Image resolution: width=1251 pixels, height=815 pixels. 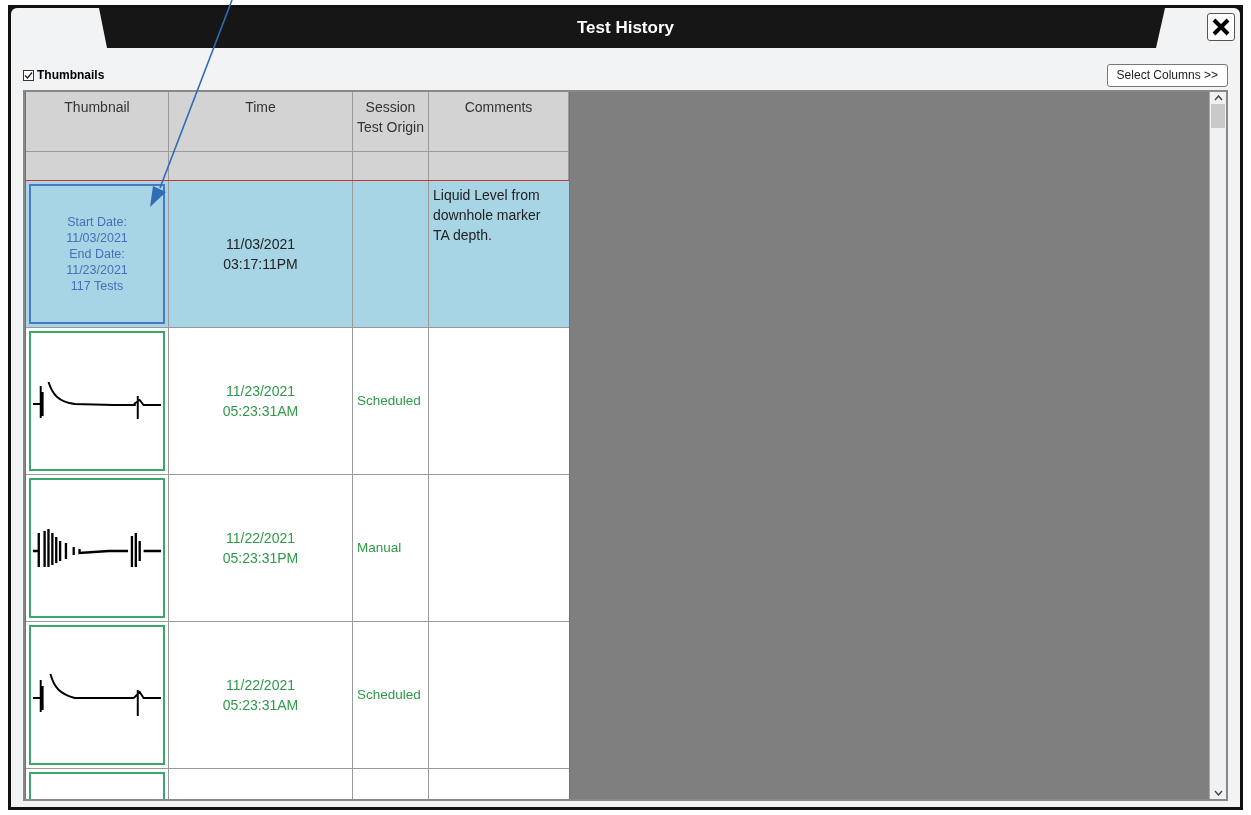 What do you see at coordinates (625, 28) in the screenshot?
I see `window-title: Test History` at bounding box center [625, 28].